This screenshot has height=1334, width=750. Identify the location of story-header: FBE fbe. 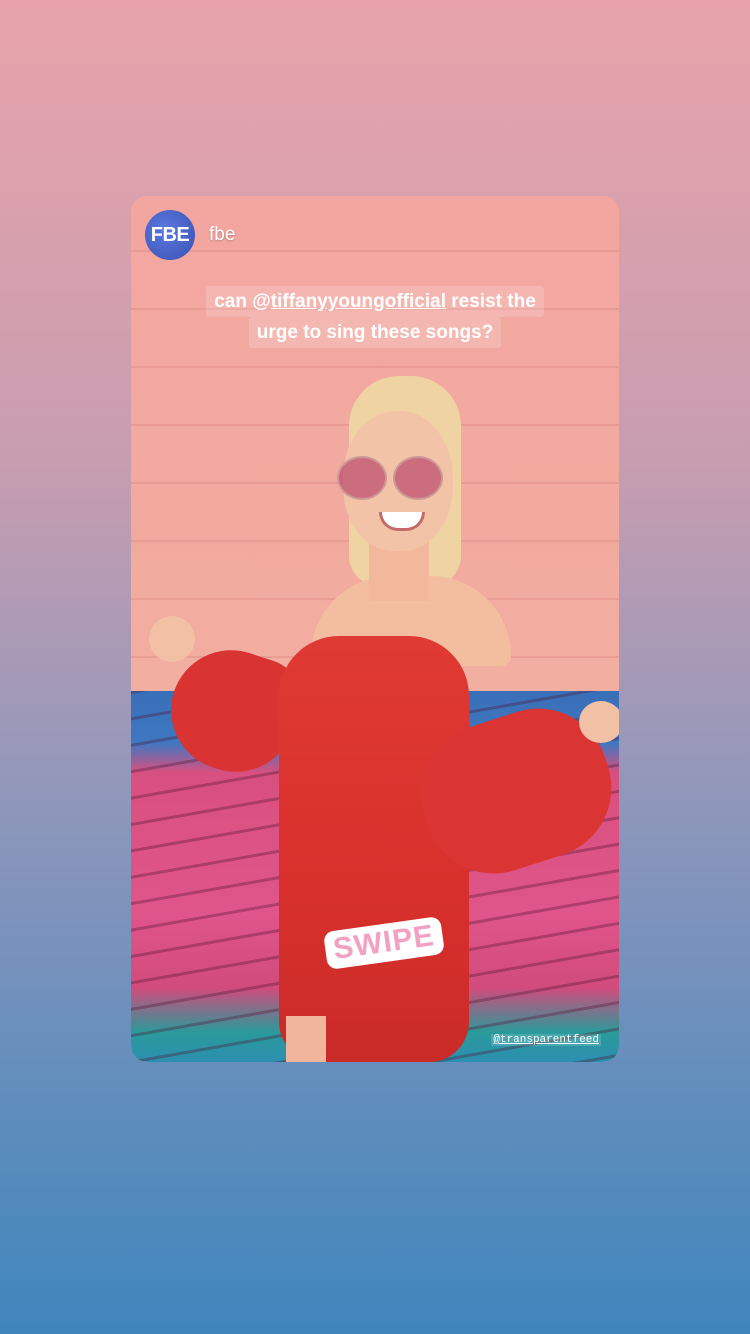
(190, 235).